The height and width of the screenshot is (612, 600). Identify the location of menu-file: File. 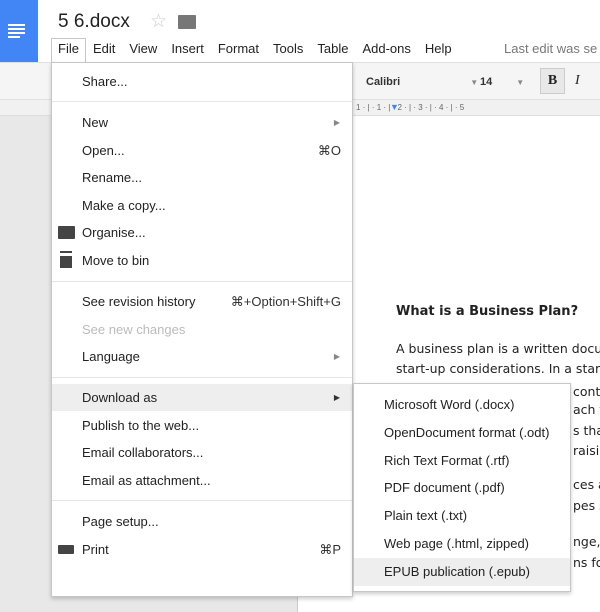
(68, 50).